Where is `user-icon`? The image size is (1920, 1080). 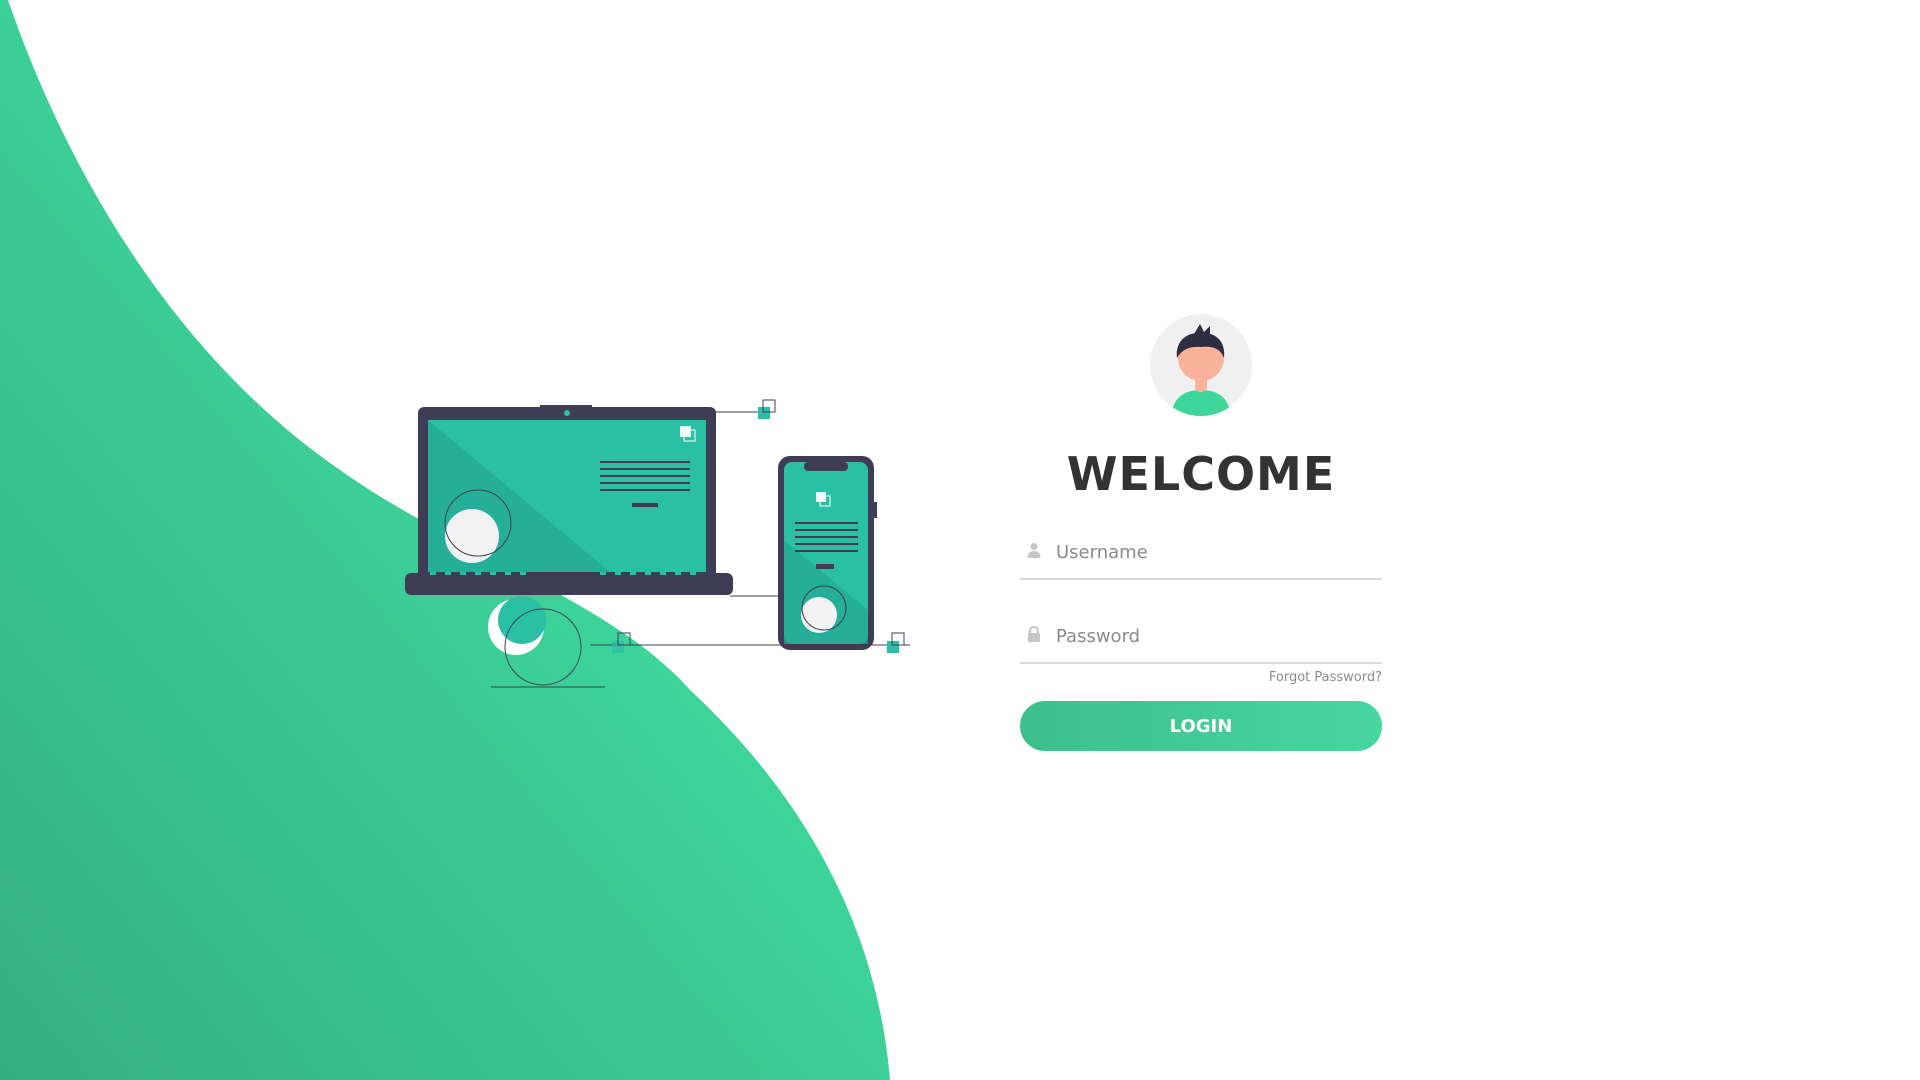 user-icon is located at coordinates (1034, 550).